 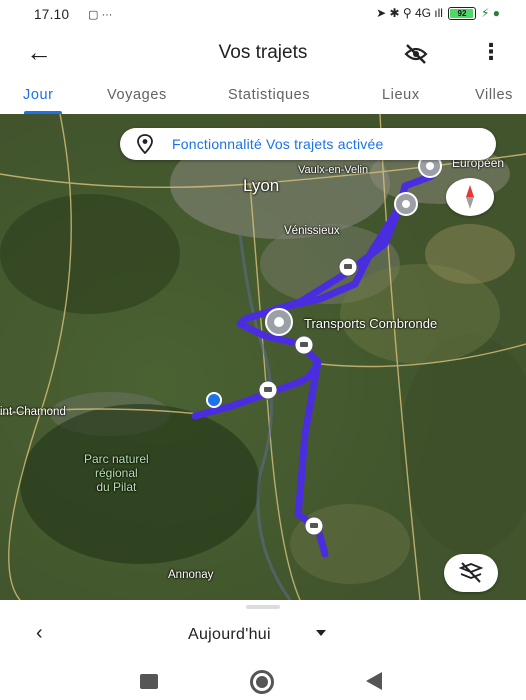 I want to click on compass-icon, so click(x=470, y=197).